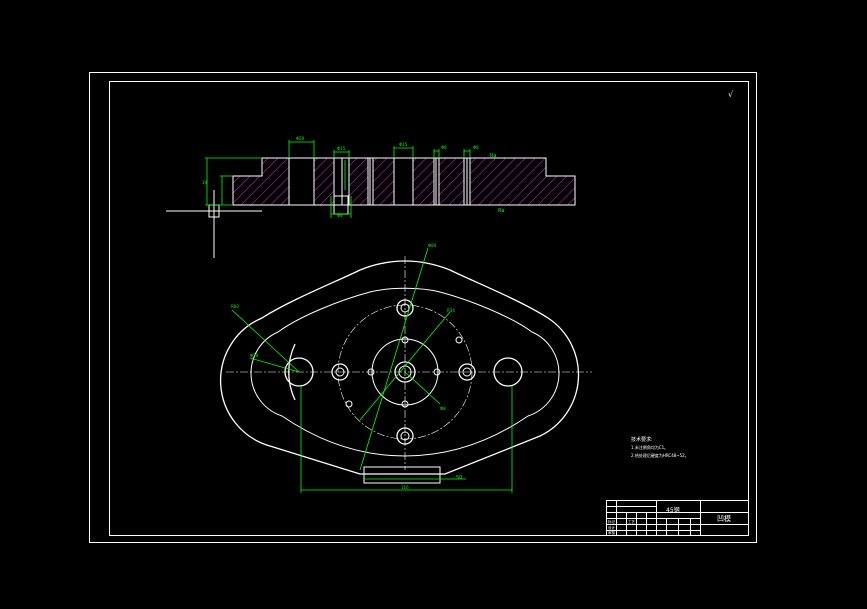 Image resolution: width=867 pixels, height=609 pixels. I want to click on title-block: 45钢 凹模 标记 设计 审核 工艺, so click(677, 518).